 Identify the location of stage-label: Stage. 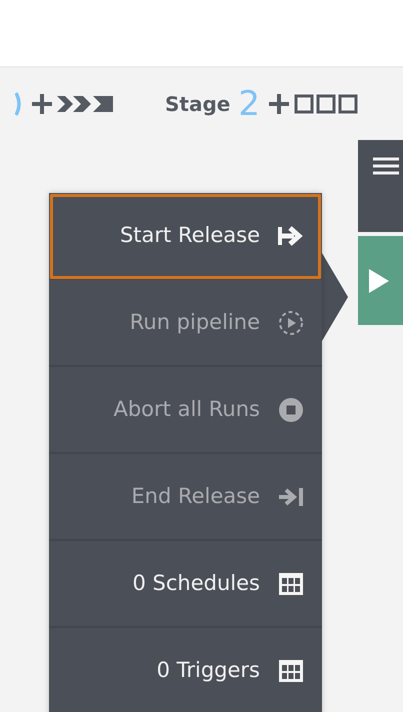
(197, 104).